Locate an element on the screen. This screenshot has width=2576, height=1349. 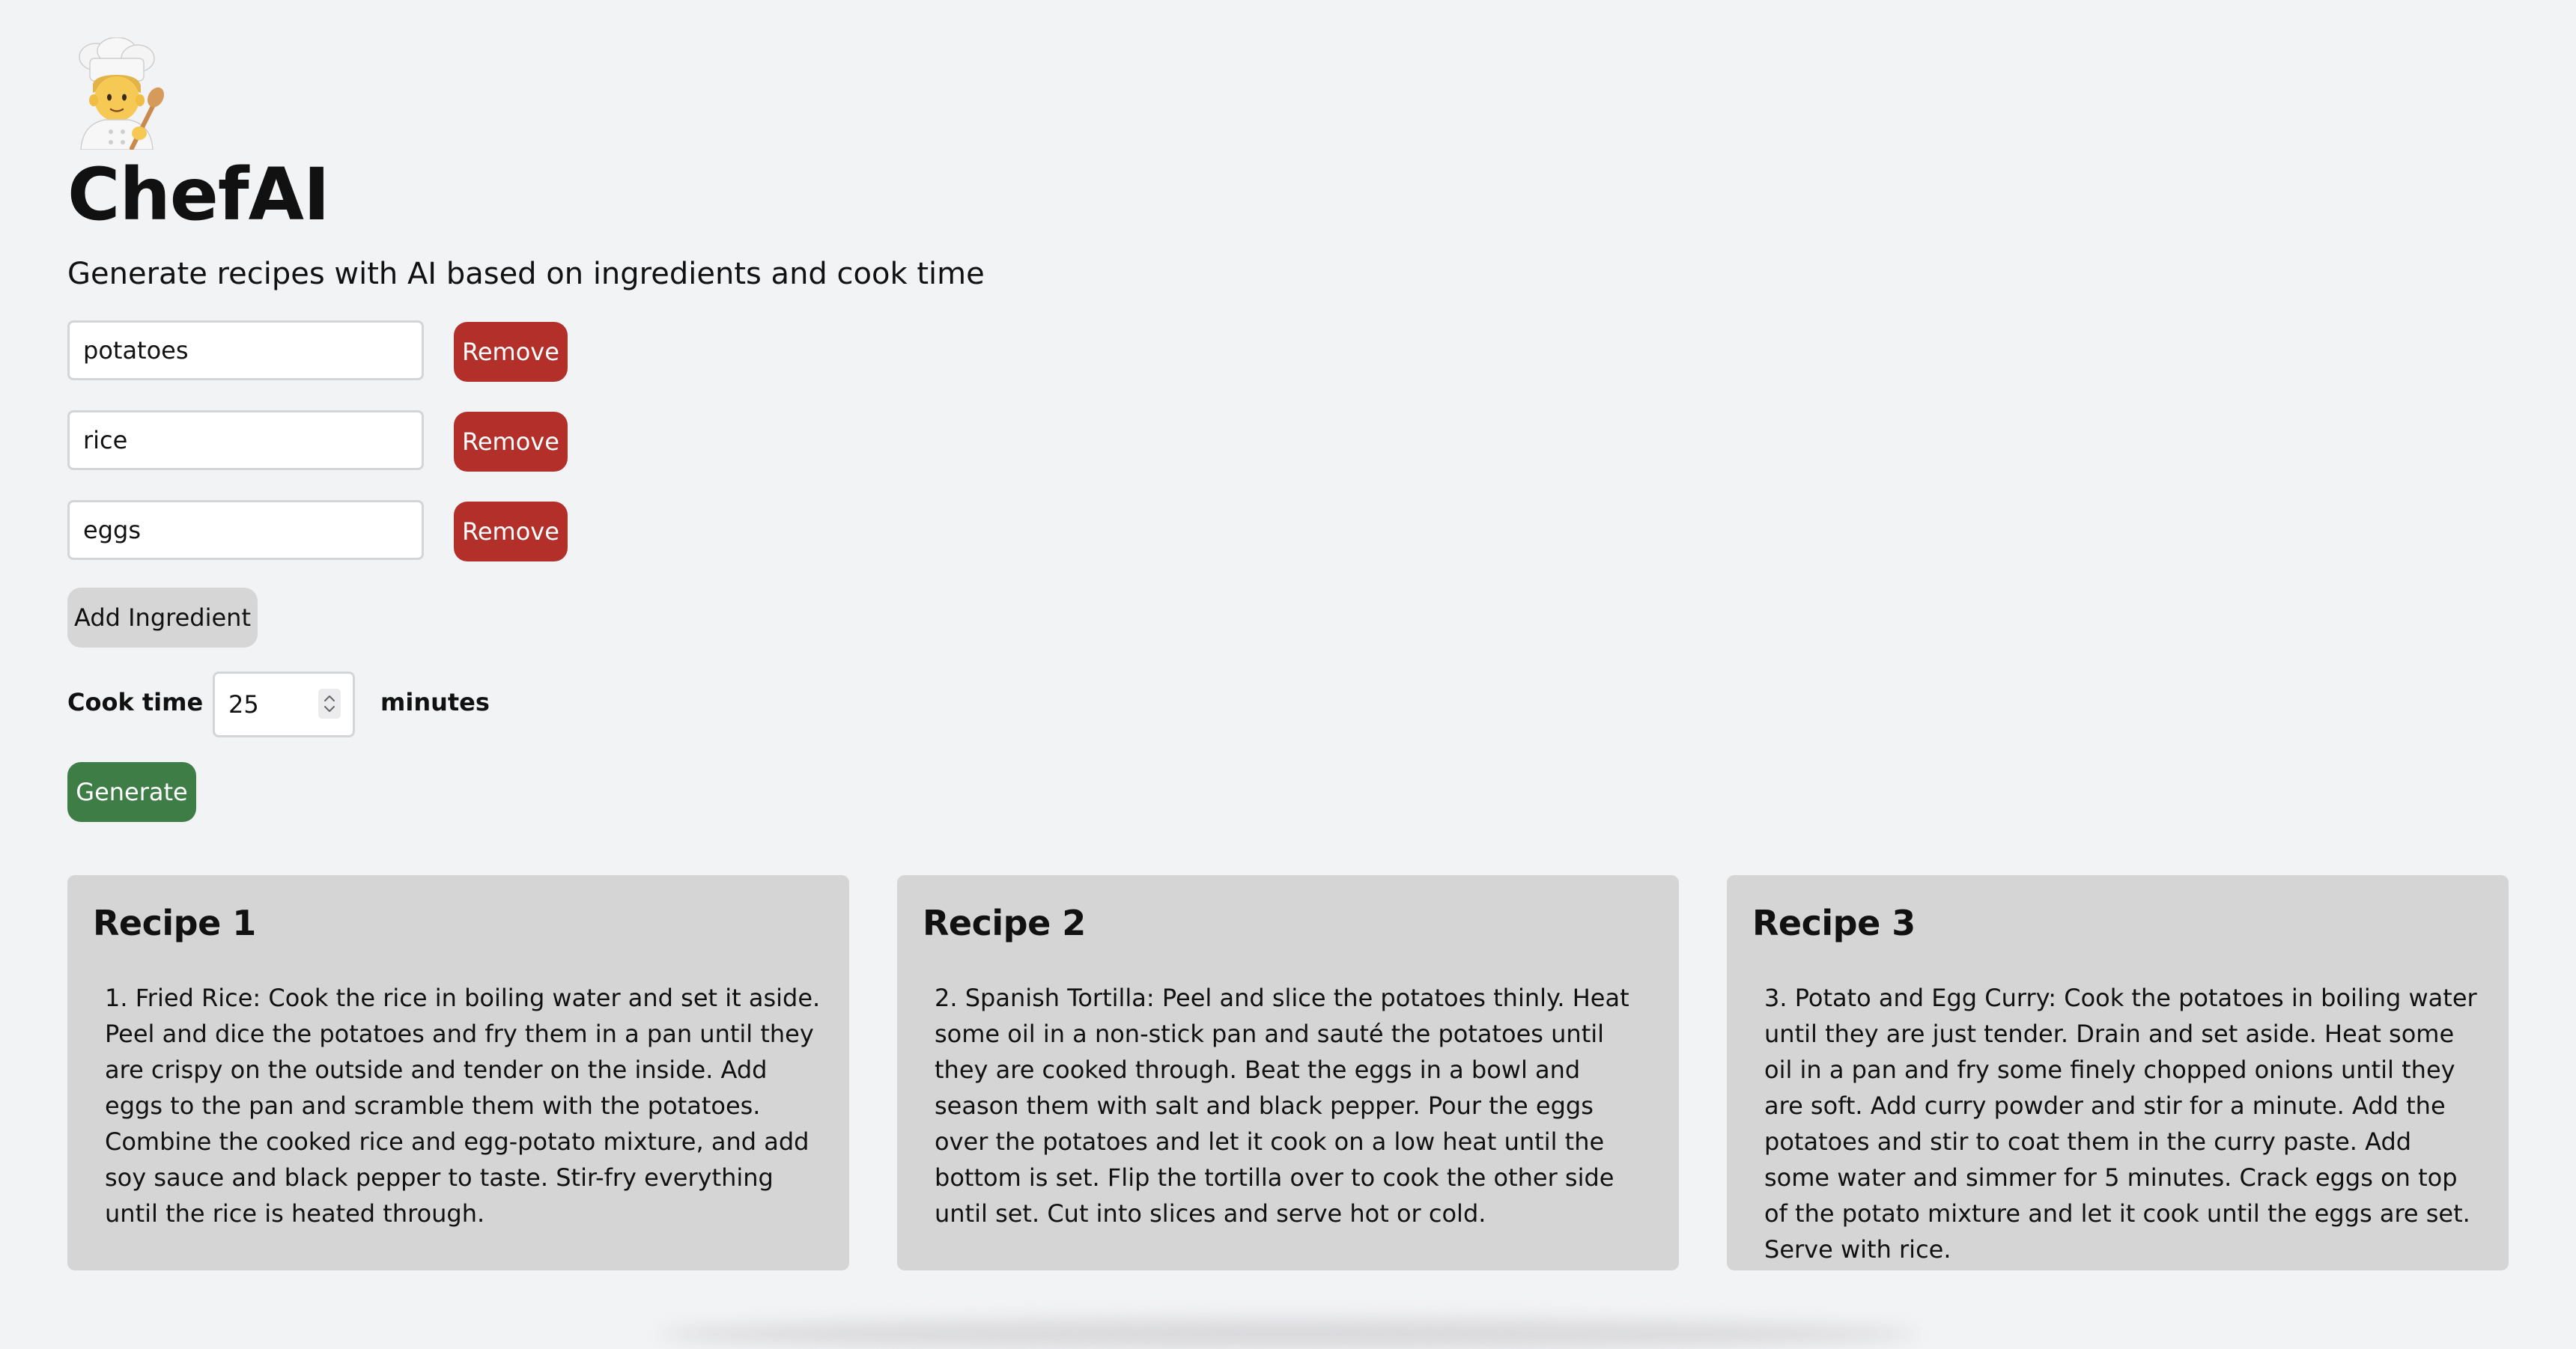
cook-time-unit: minutes is located at coordinates (435, 702).